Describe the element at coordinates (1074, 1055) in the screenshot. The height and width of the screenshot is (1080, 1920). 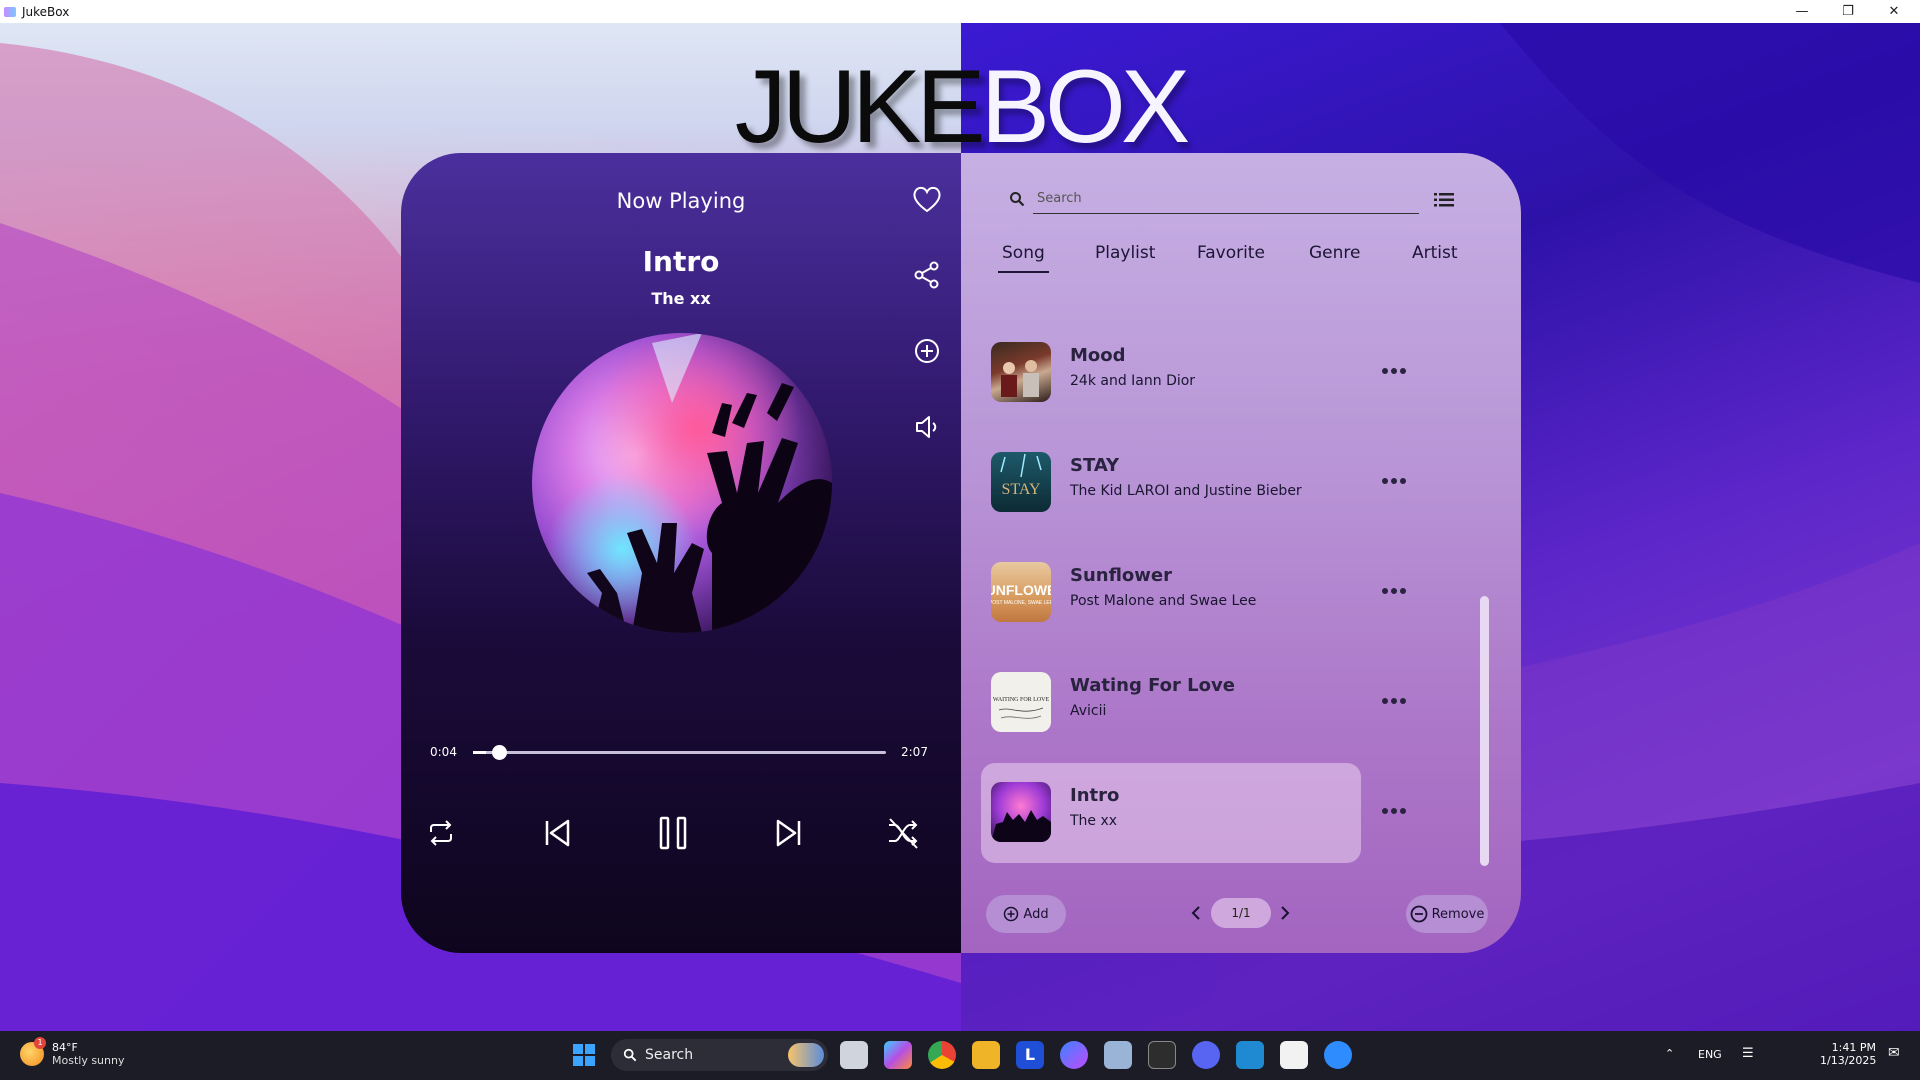
I see `messenger-icon` at that location.